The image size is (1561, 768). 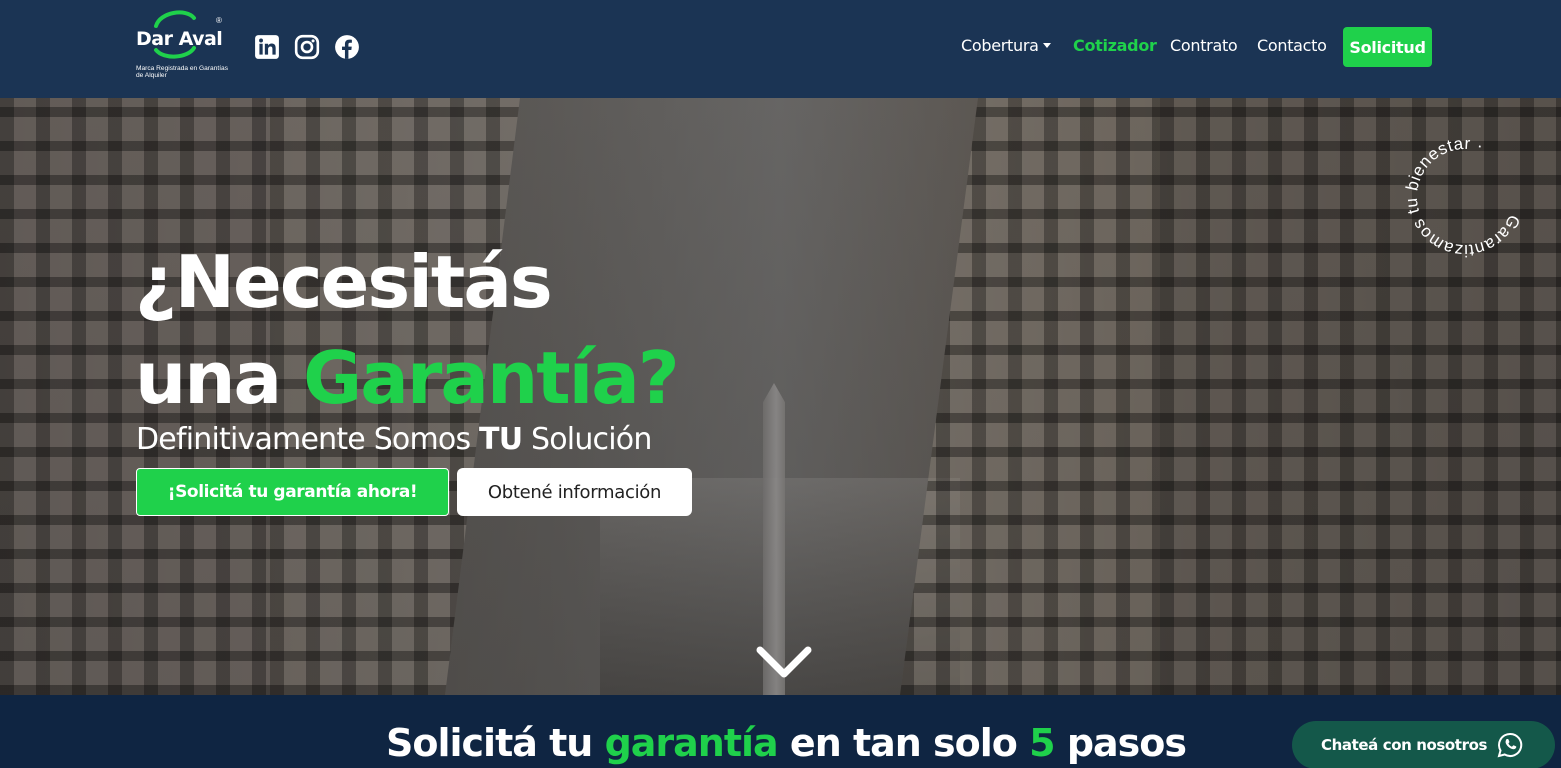 I want to click on request-guarantee-button: ¡Solicitá tu garantía ahora!, so click(x=292, y=492).